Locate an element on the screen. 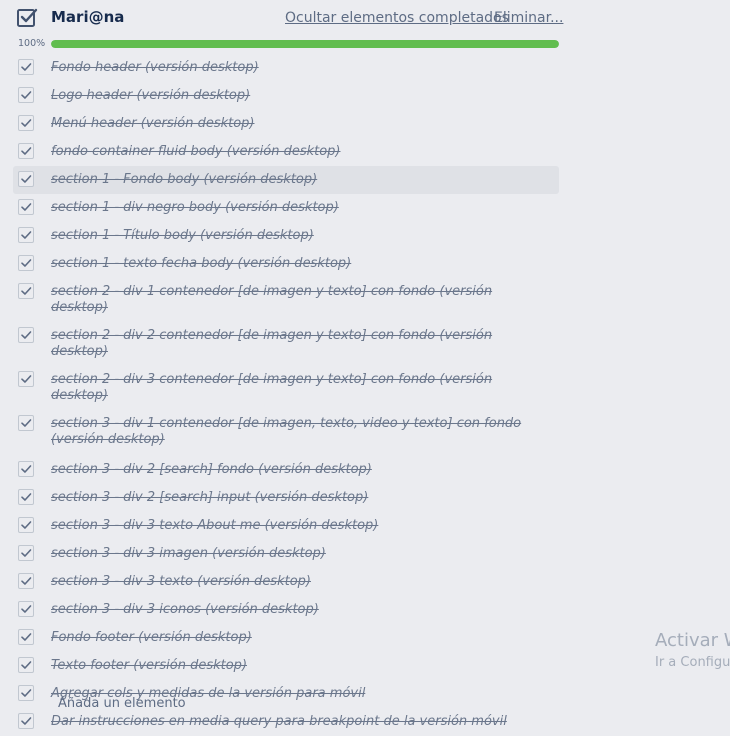 The height and width of the screenshot is (736, 730). windows-activation-watermark: Activar W Ir a Configu is located at coordinates (692, 651).